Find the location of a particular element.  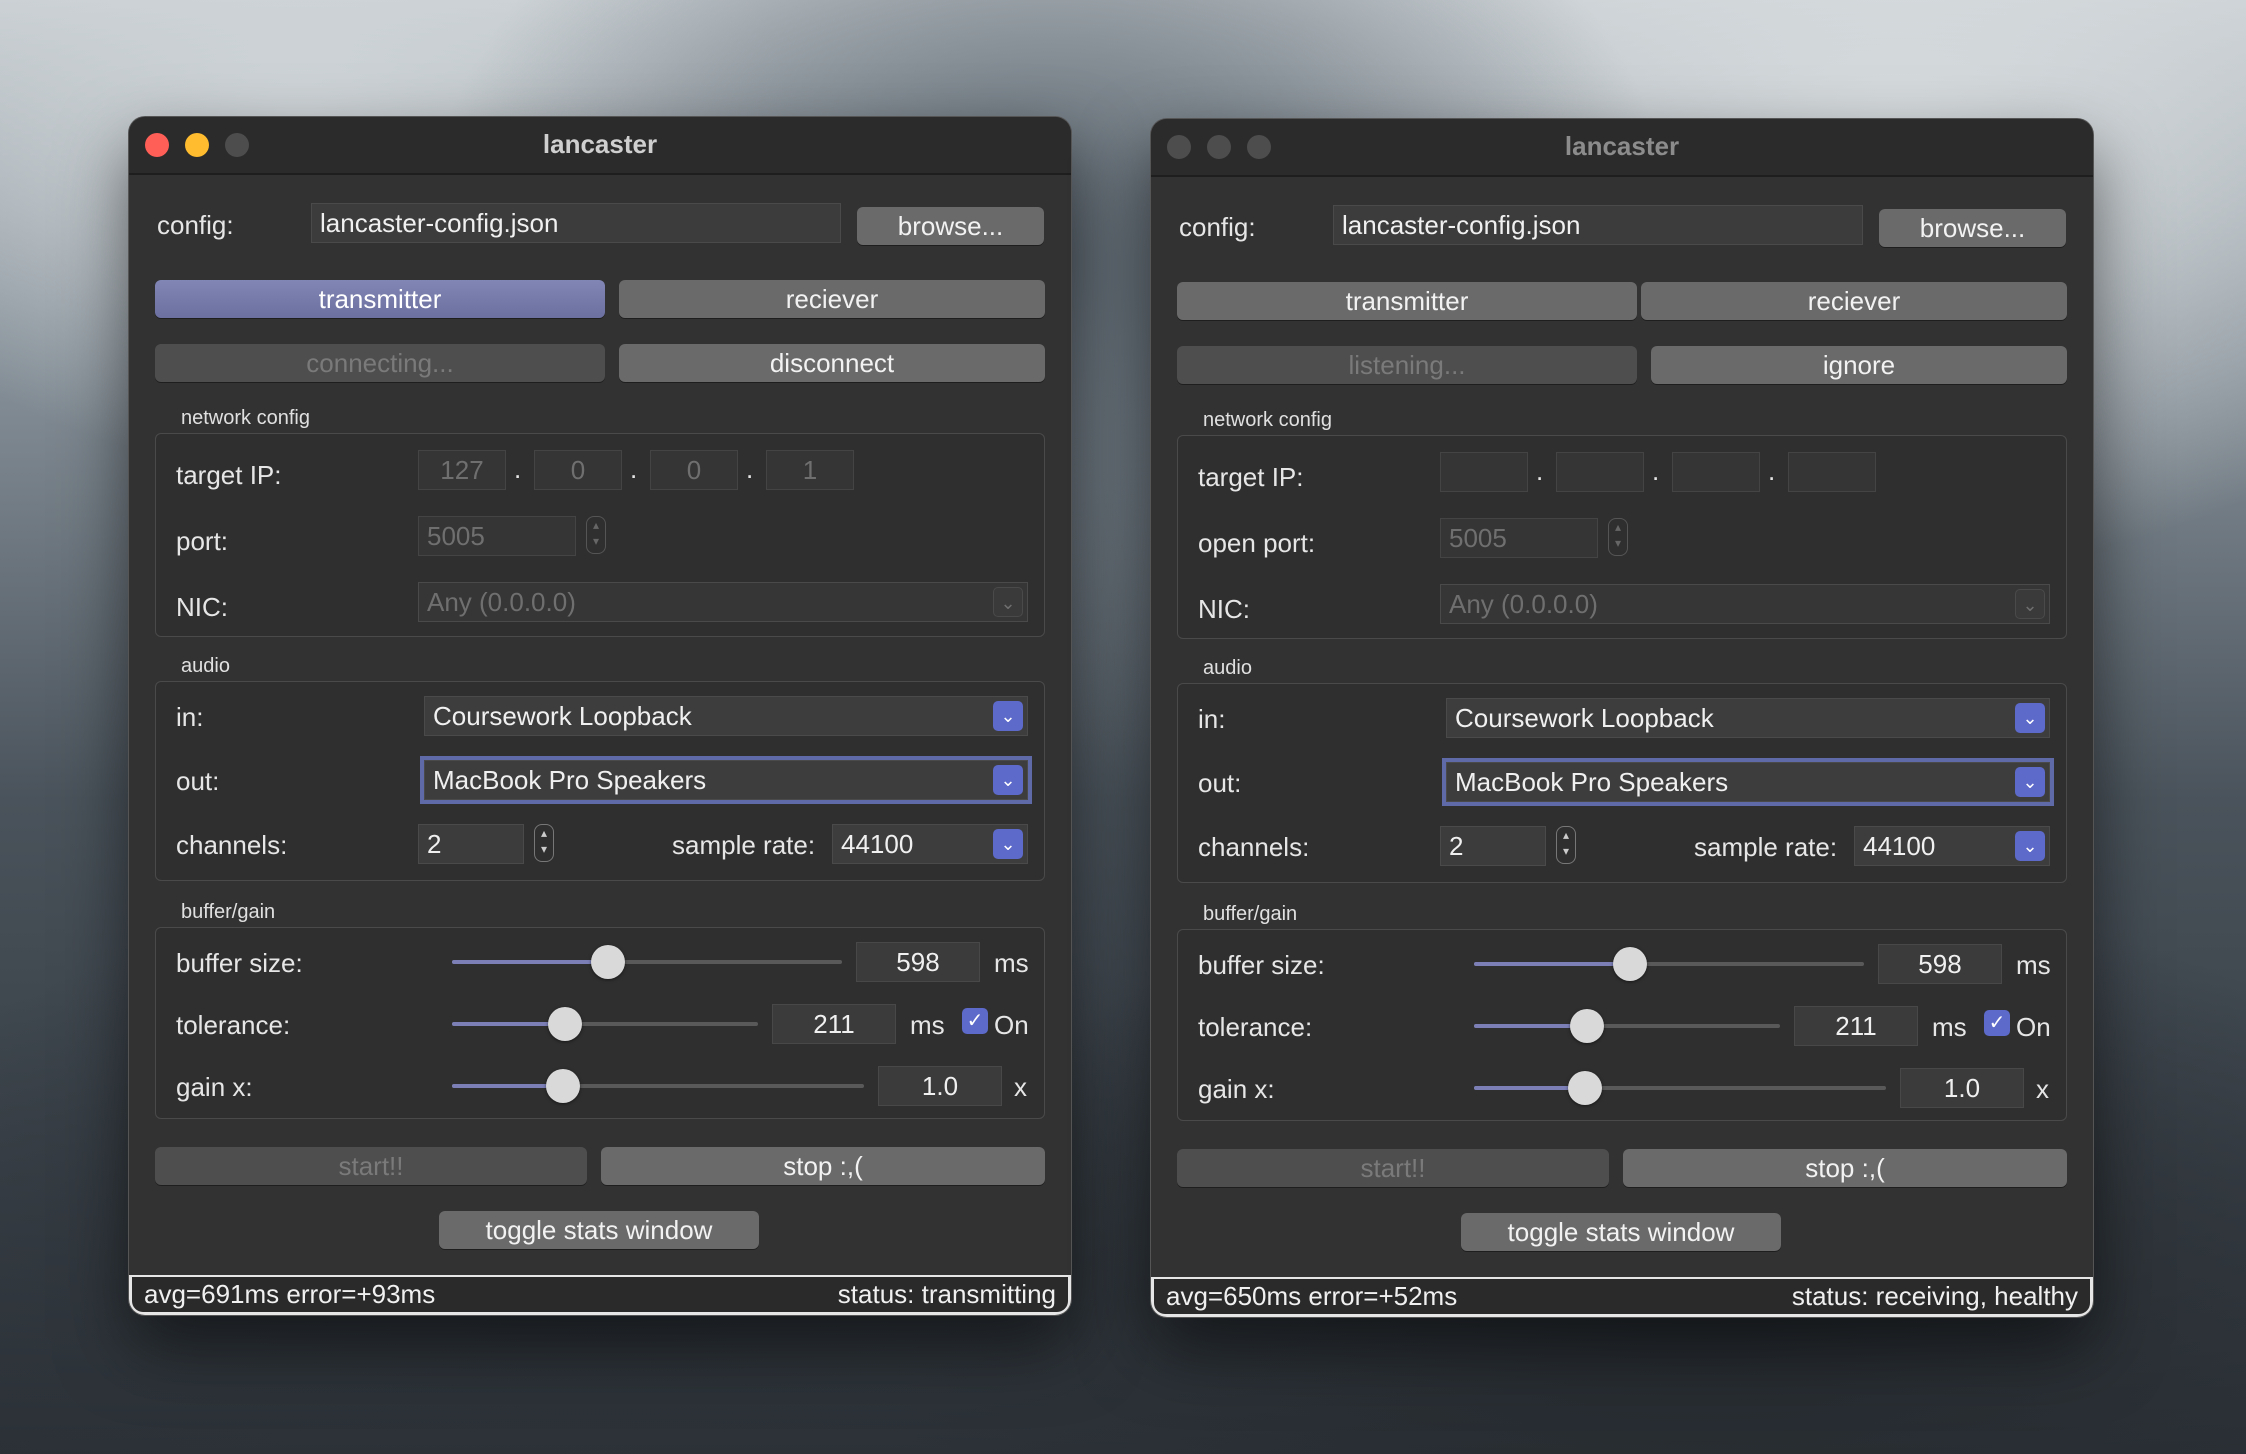

disconnect-button: disconnect is located at coordinates (832, 363).